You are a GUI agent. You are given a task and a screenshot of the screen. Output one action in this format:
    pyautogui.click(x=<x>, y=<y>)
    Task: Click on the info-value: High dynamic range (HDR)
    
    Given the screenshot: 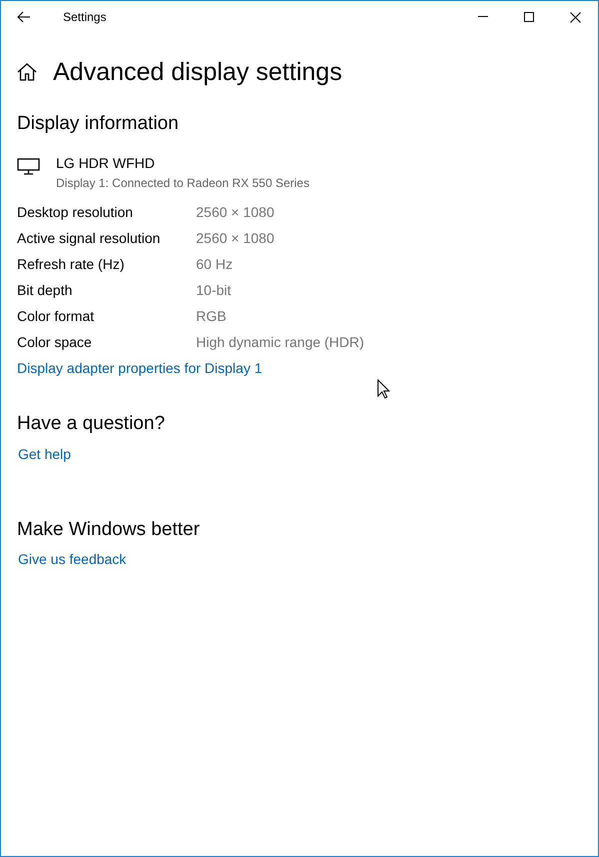 What is the action you would take?
    pyautogui.click(x=280, y=342)
    